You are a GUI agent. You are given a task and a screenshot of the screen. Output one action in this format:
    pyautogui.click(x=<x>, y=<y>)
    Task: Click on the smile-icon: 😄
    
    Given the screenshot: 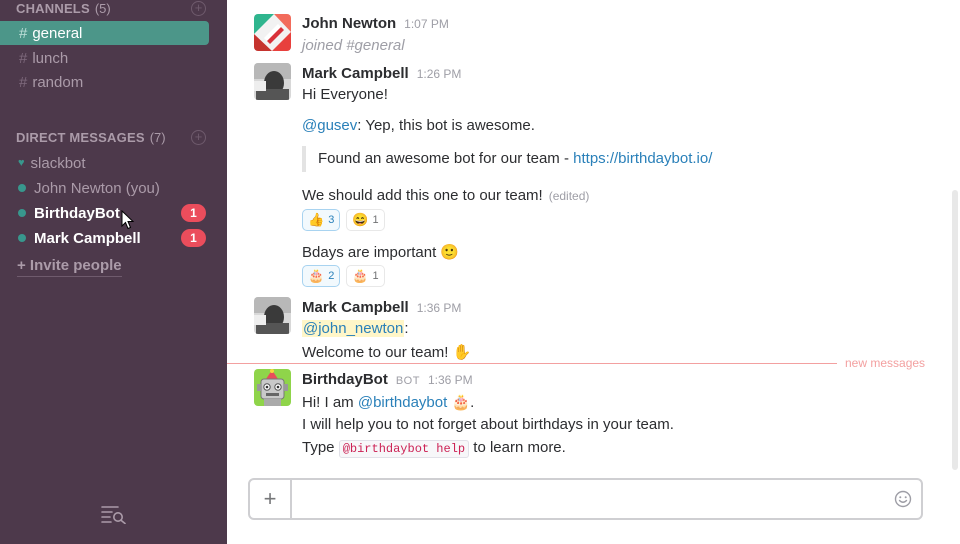 What is the action you would take?
    pyautogui.click(x=360, y=219)
    